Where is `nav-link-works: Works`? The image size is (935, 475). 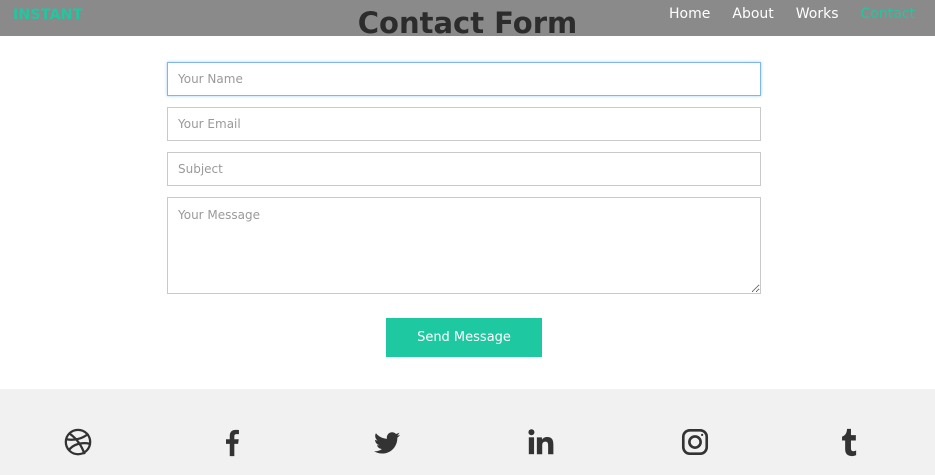
nav-link-works: Works is located at coordinates (817, 14).